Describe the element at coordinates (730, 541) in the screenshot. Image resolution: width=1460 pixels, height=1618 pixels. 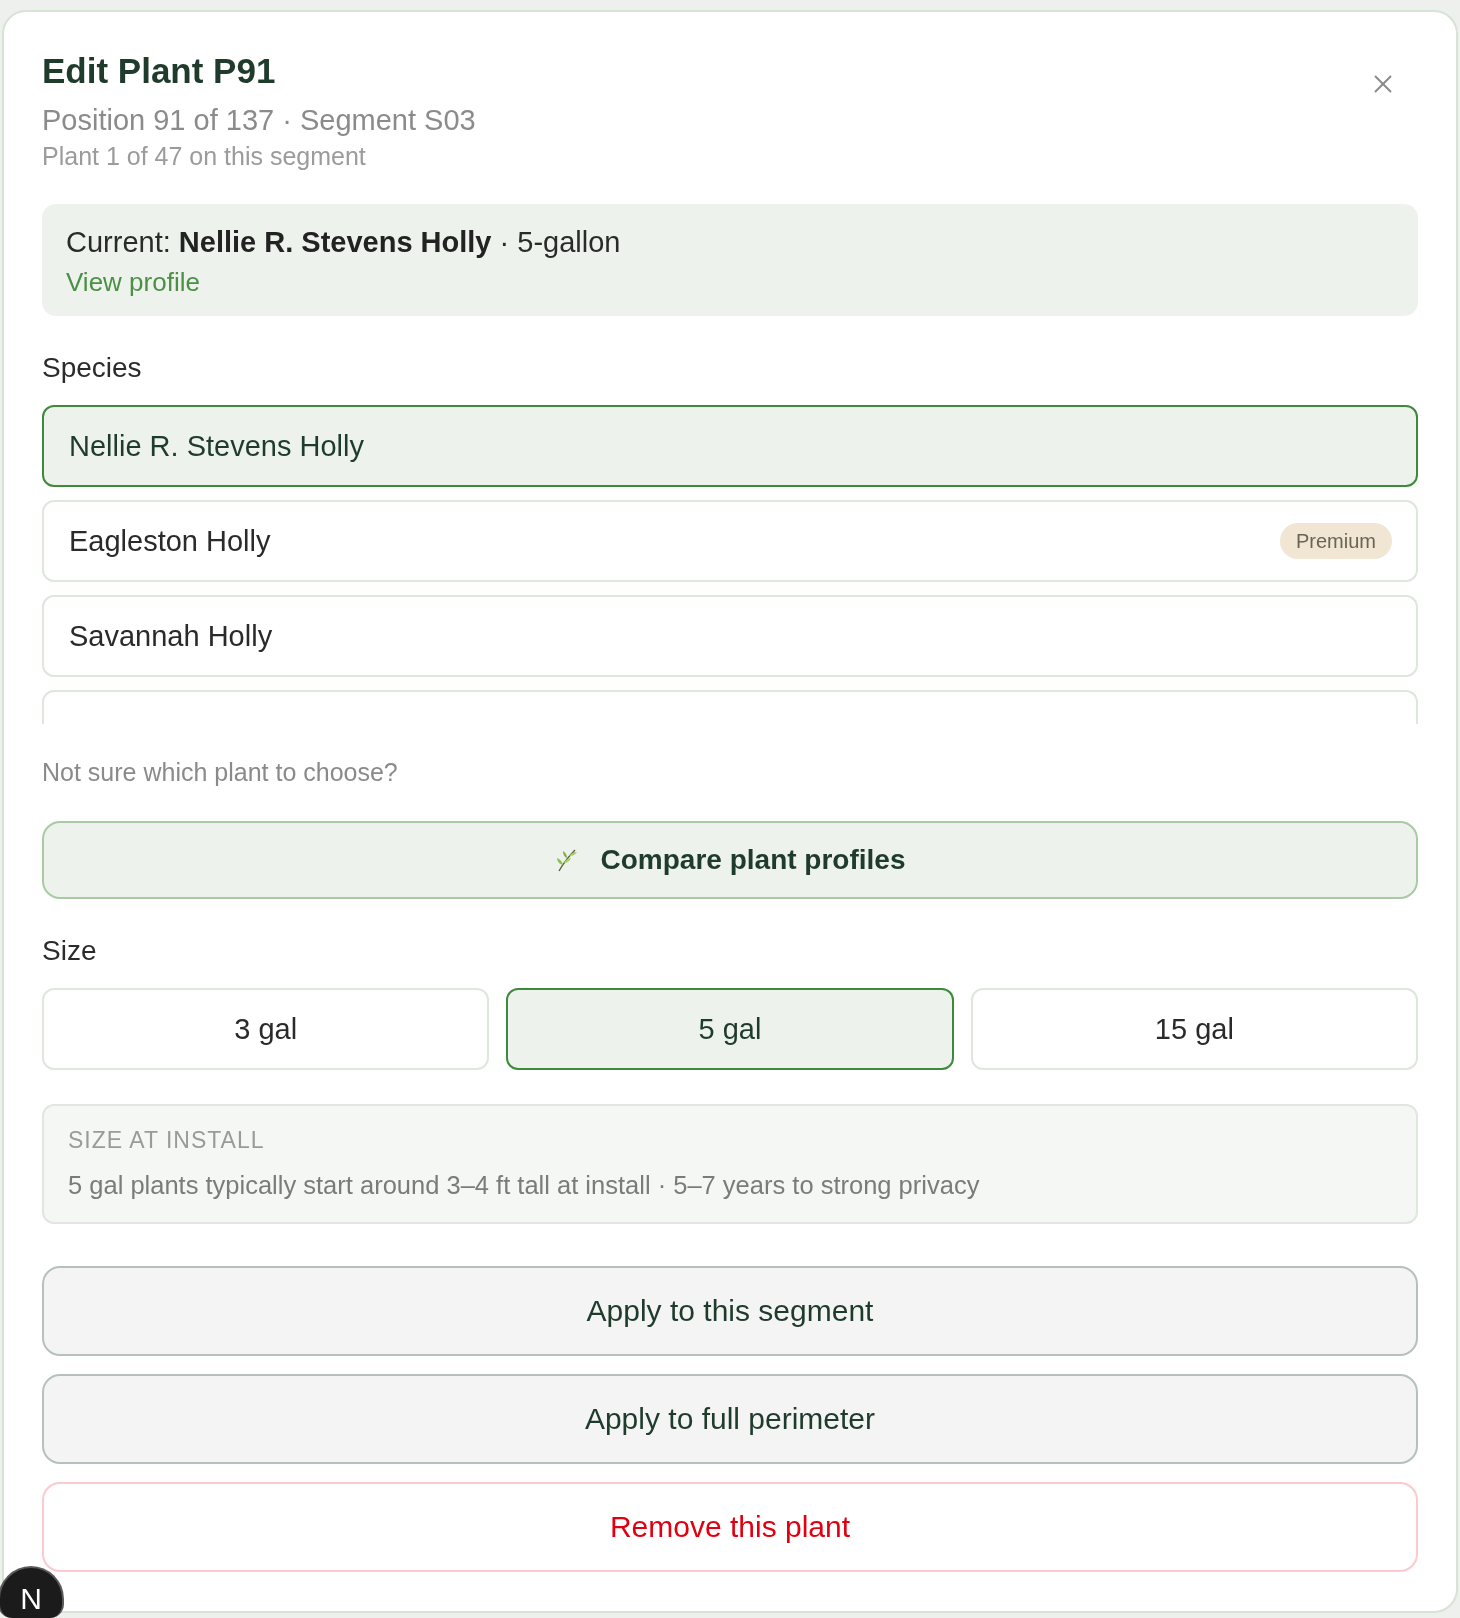
I see `species-option: Eagleston Holly Premium` at that location.